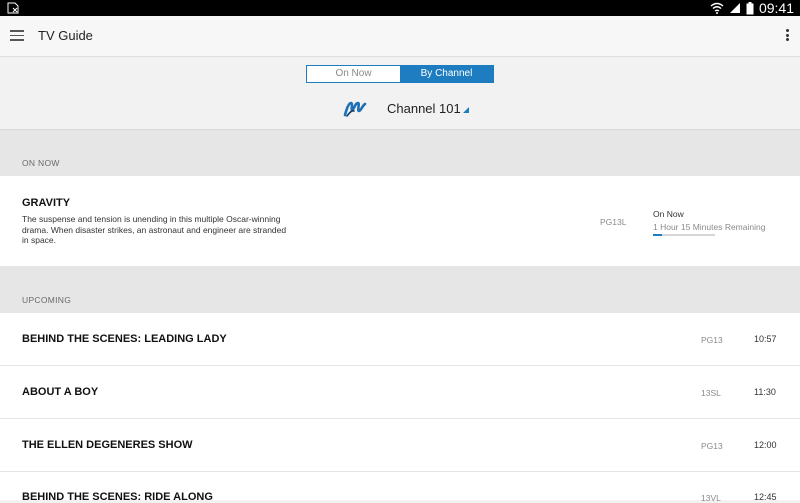  Describe the element at coordinates (613, 222) in the screenshot. I see `program-rating: PG13L` at that location.